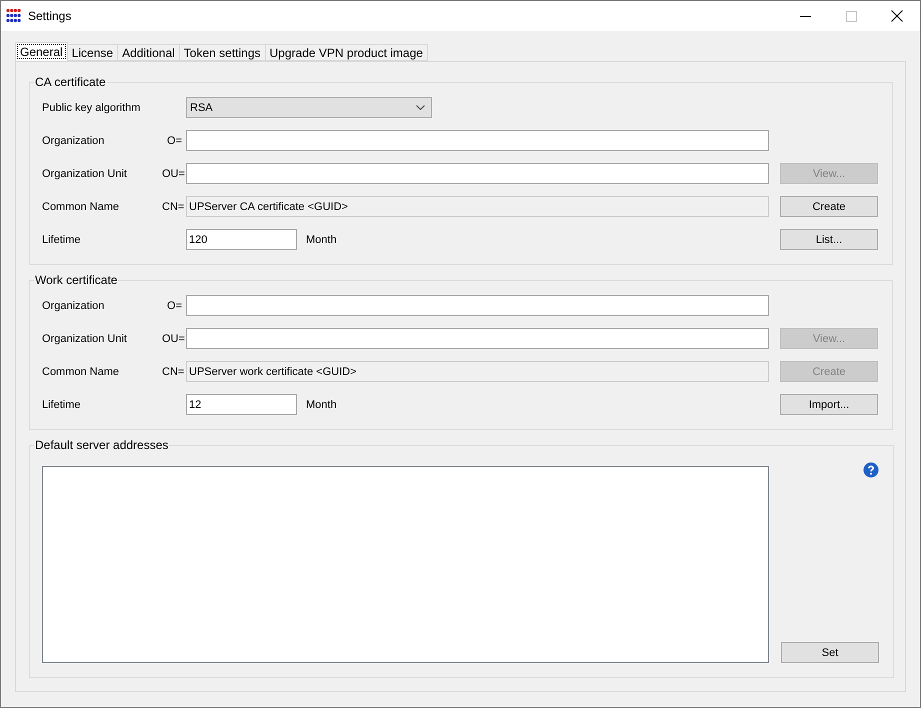  Describe the element at coordinates (346, 52) in the screenshot. I see `tab: Upgrade VPN product image` at that location.